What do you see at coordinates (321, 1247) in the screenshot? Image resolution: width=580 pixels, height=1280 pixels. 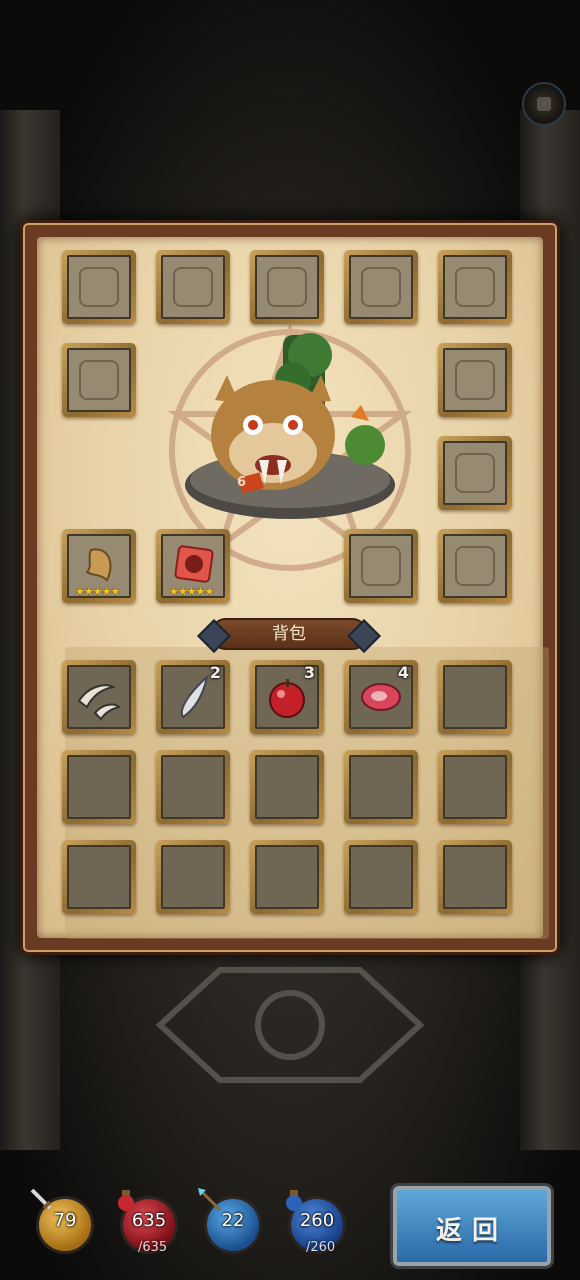 I see `mana-max: /260` at bounding box center [321, 1247].